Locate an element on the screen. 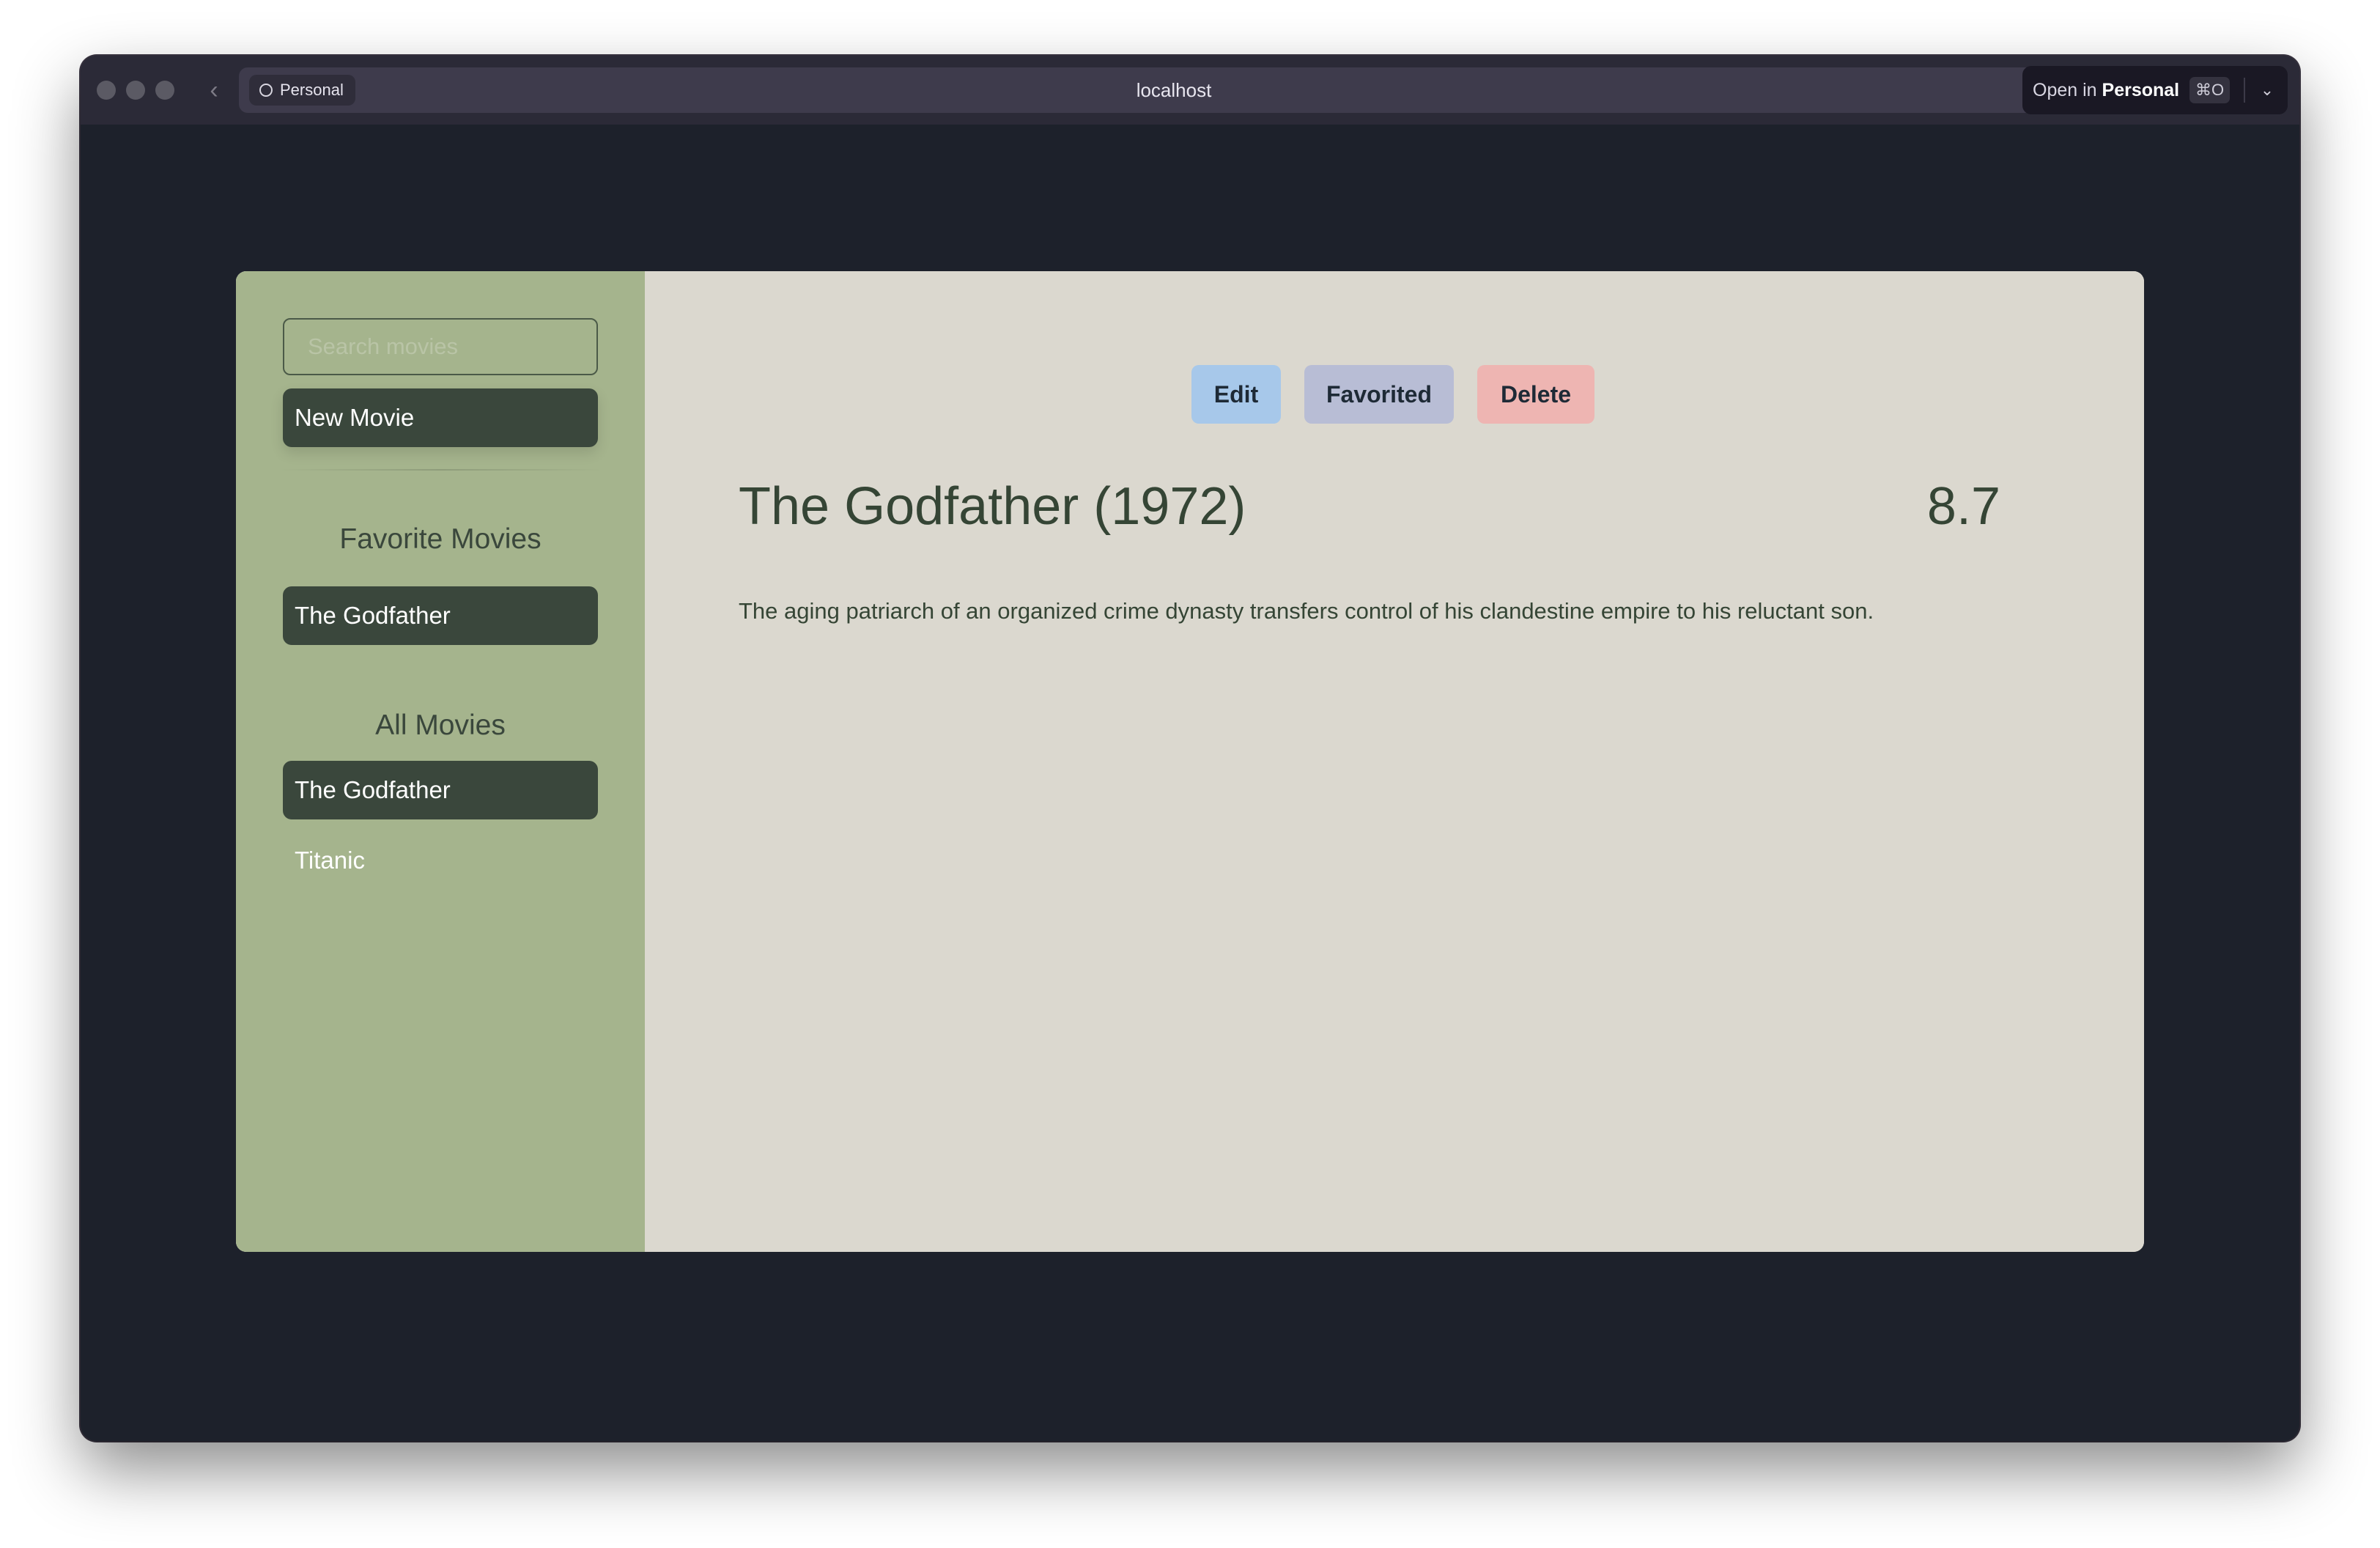 The image size is (2380, 1548). sidebar-divider is located at coordinates (441, 470).